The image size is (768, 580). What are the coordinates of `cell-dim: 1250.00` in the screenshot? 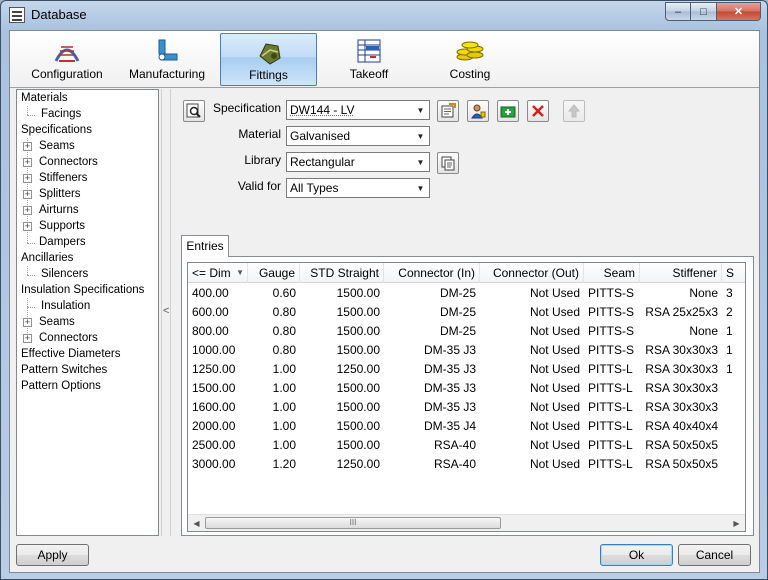 It's located at (218, 369).